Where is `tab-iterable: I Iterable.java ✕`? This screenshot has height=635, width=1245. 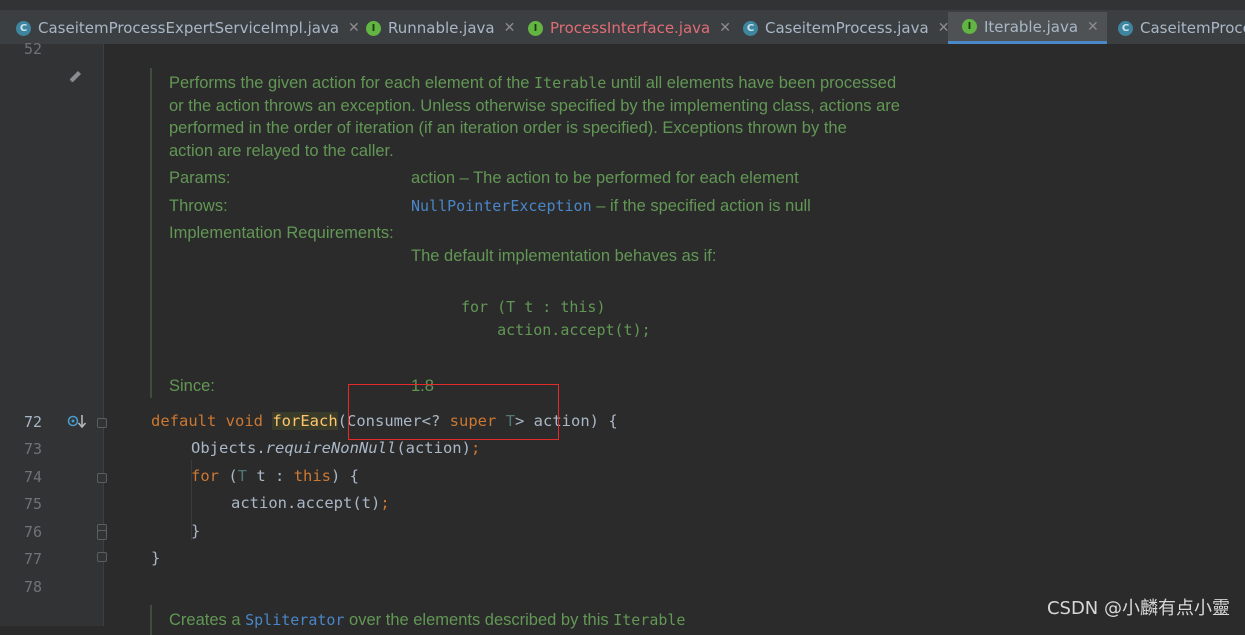 tab-iterable: I Iterable.java ✕ is located at coordinates (1027, 28).